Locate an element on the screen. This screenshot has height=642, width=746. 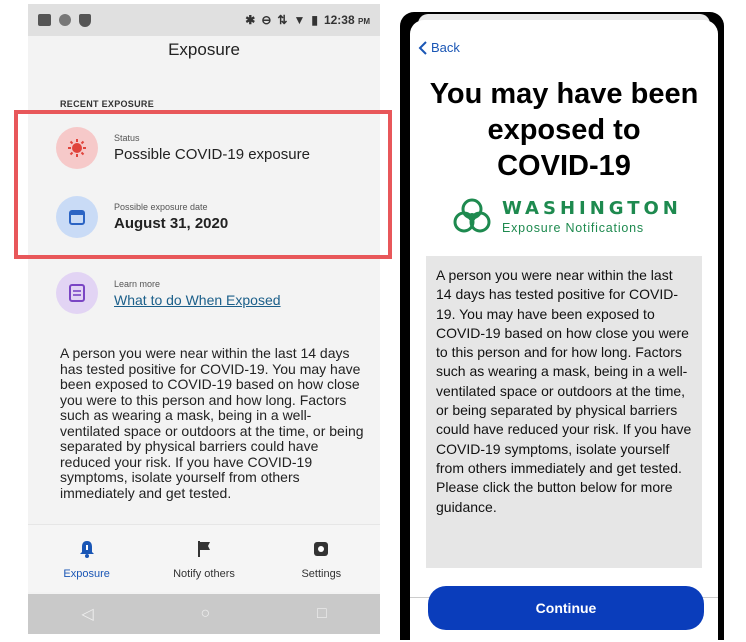
gallery-icon is located at coordinates (44, 20).